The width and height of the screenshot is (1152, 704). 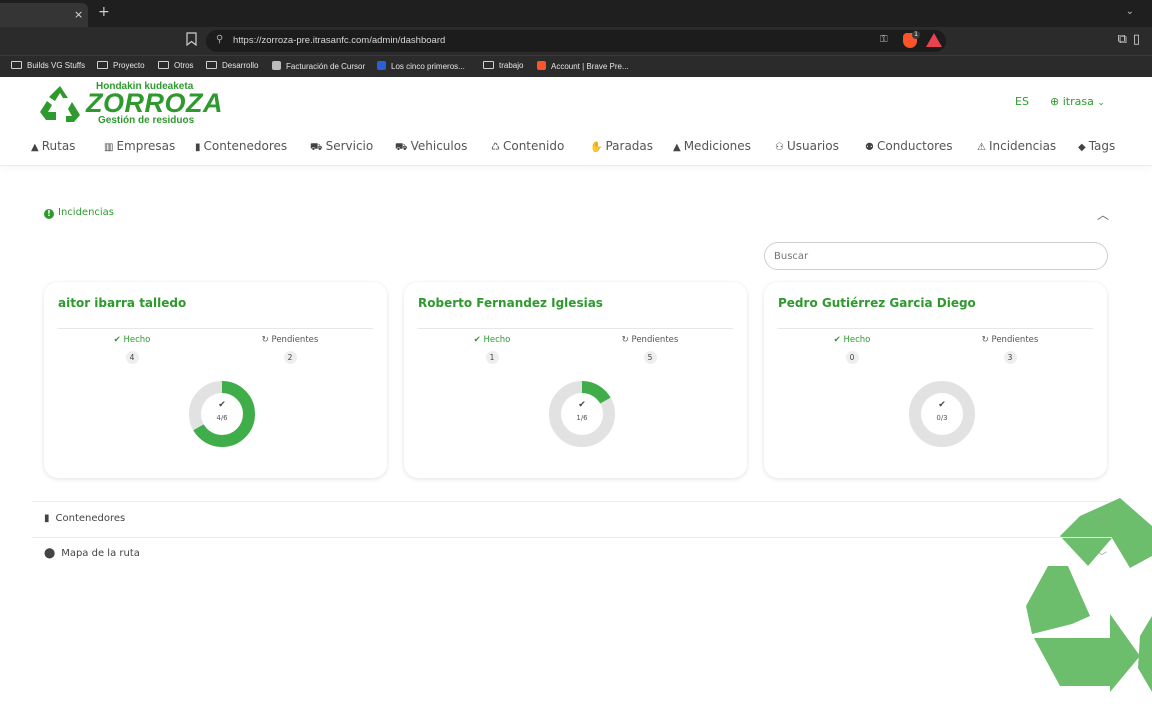 What do you see at coordinates (53, 146) in the screenshot?
I see `nav-rutas: ▲ Rutas` at bounding box center [53, 146].